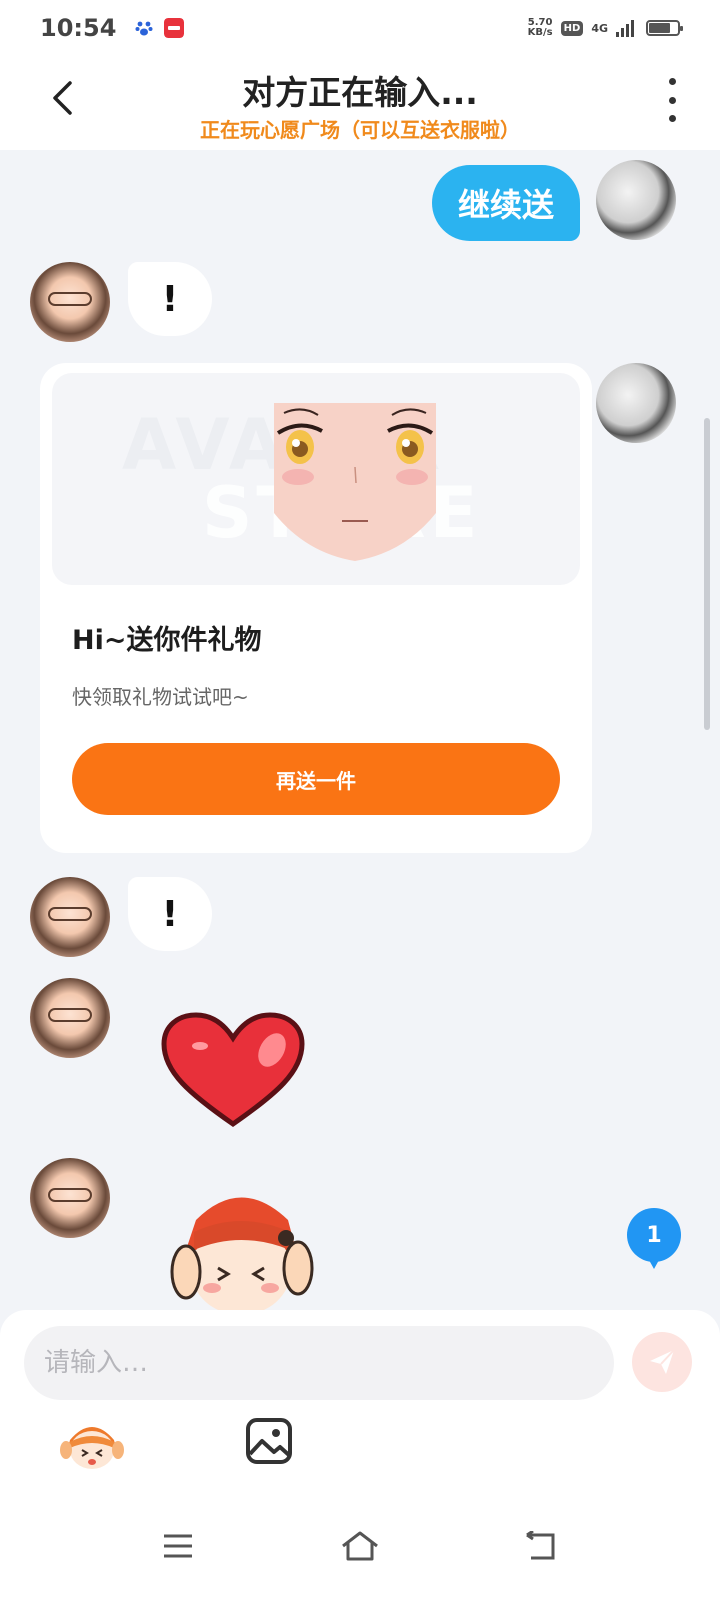  Describe the element at coordinates (144, 28) in the screenshot. I see `paw-app-icon` at that location.